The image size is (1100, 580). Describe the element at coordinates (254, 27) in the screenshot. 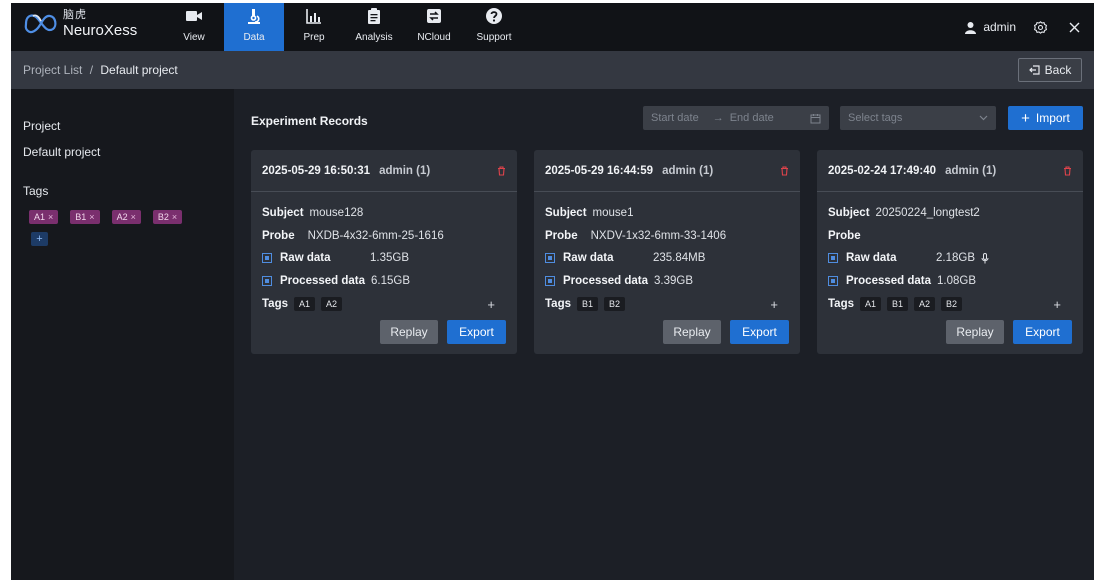

I see `nav-data: Data` at that location.